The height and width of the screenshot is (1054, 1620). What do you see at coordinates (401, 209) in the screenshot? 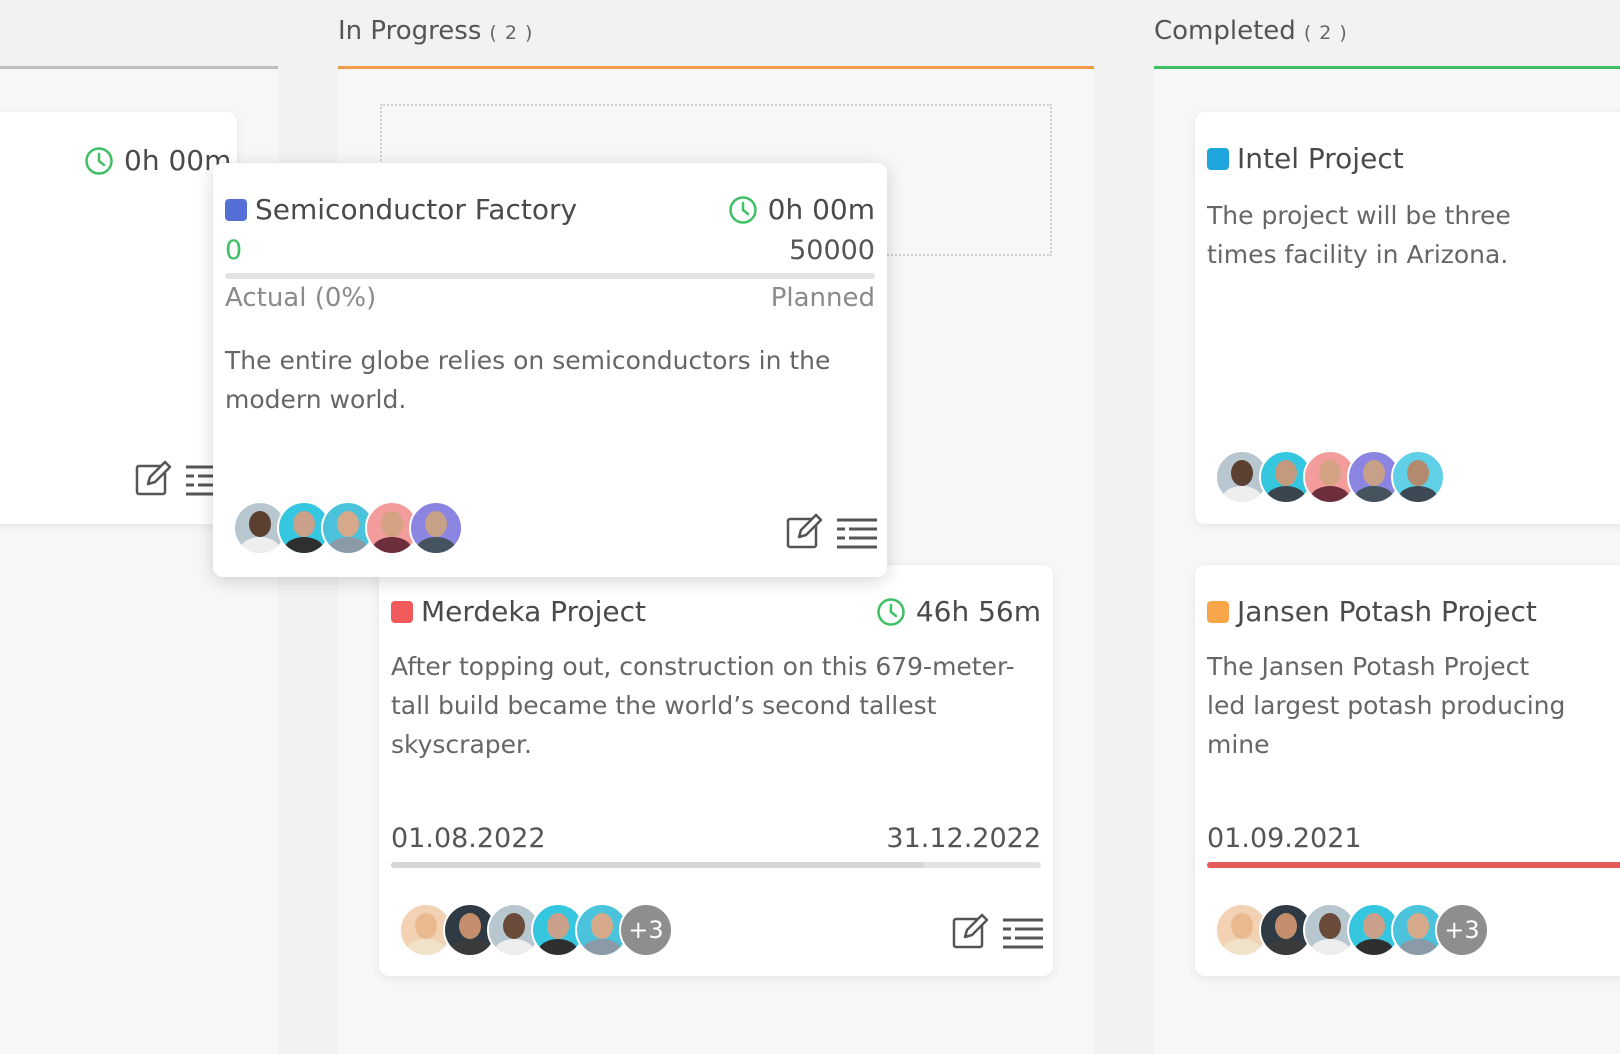
I see `card-title: Semiconductor Factory` at bounding box center [401, 209].